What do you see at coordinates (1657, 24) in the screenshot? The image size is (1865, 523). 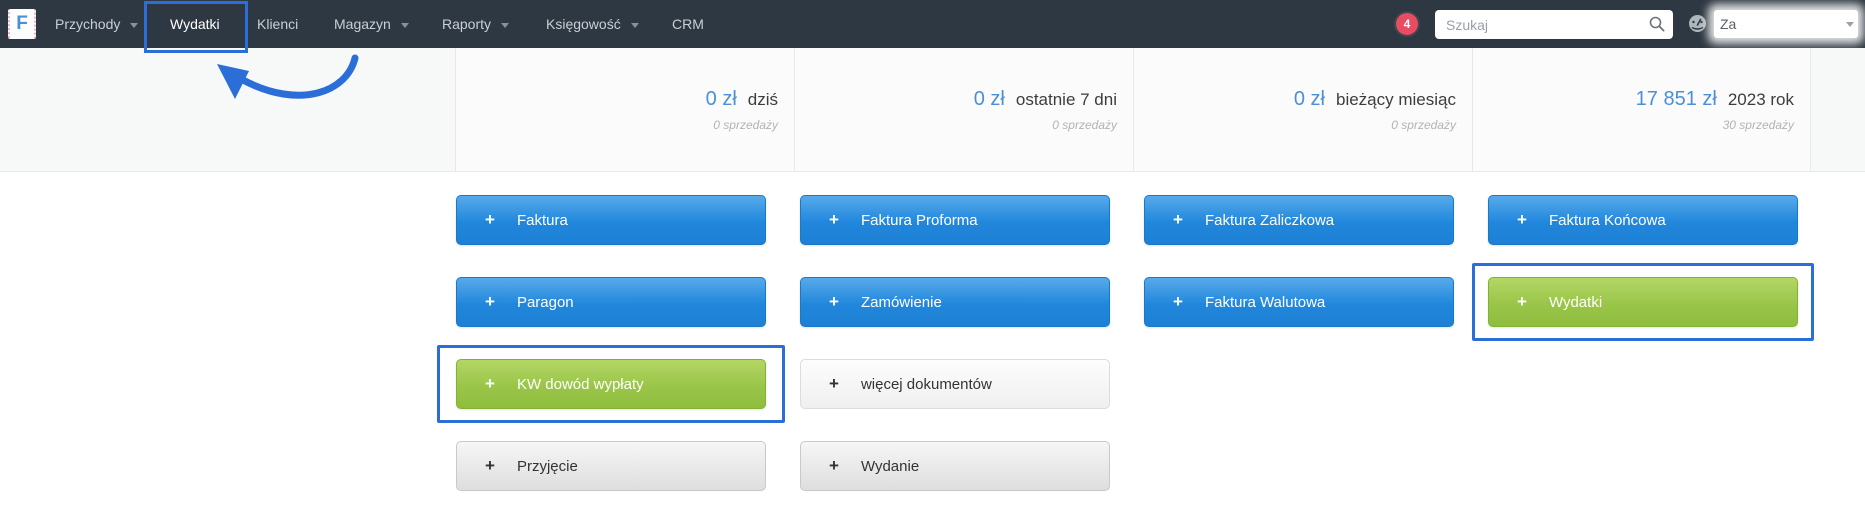 I see `search-icon` at bounding box center [1657, 24].